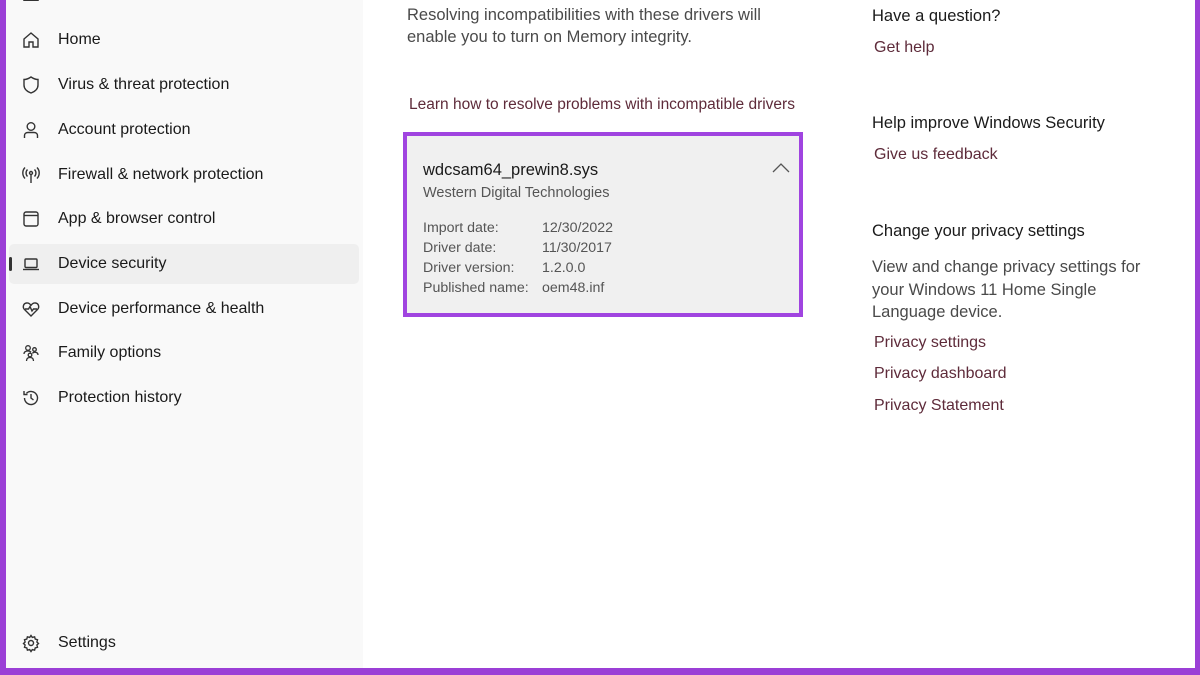  What do you see at coordinates (936, 155) in the screenshot?
I see `give-feedback-link: Give us feedback` at bounding box center [936, 155].